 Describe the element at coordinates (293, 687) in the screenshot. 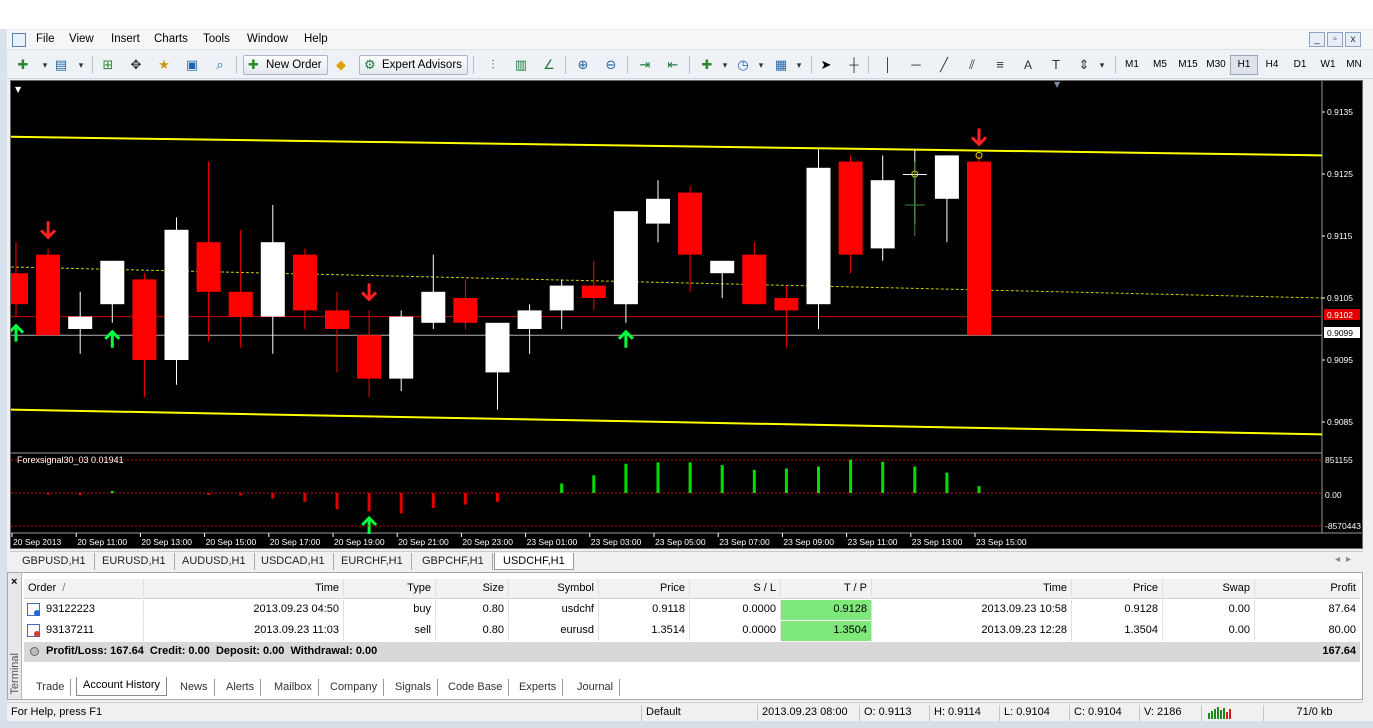

I see `tab-mailbox: Mailbox` at that location.